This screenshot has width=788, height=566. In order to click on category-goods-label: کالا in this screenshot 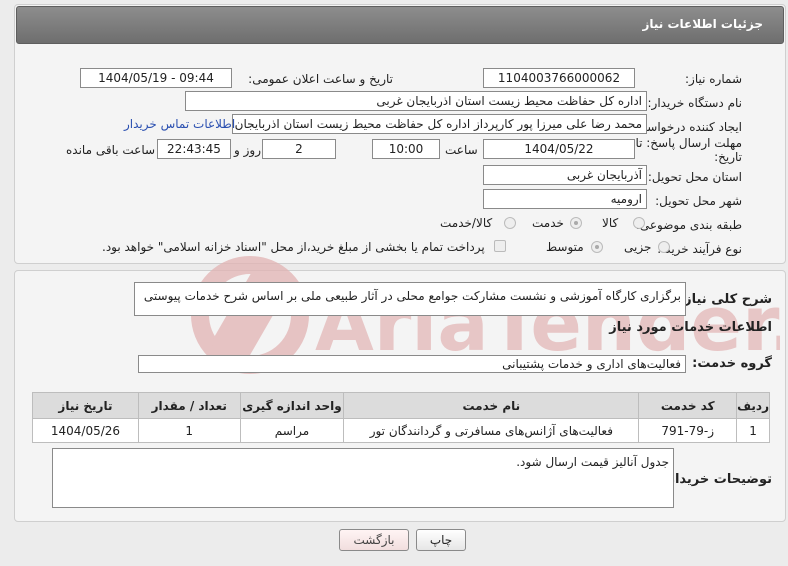, I will do `click(610, 223)`.